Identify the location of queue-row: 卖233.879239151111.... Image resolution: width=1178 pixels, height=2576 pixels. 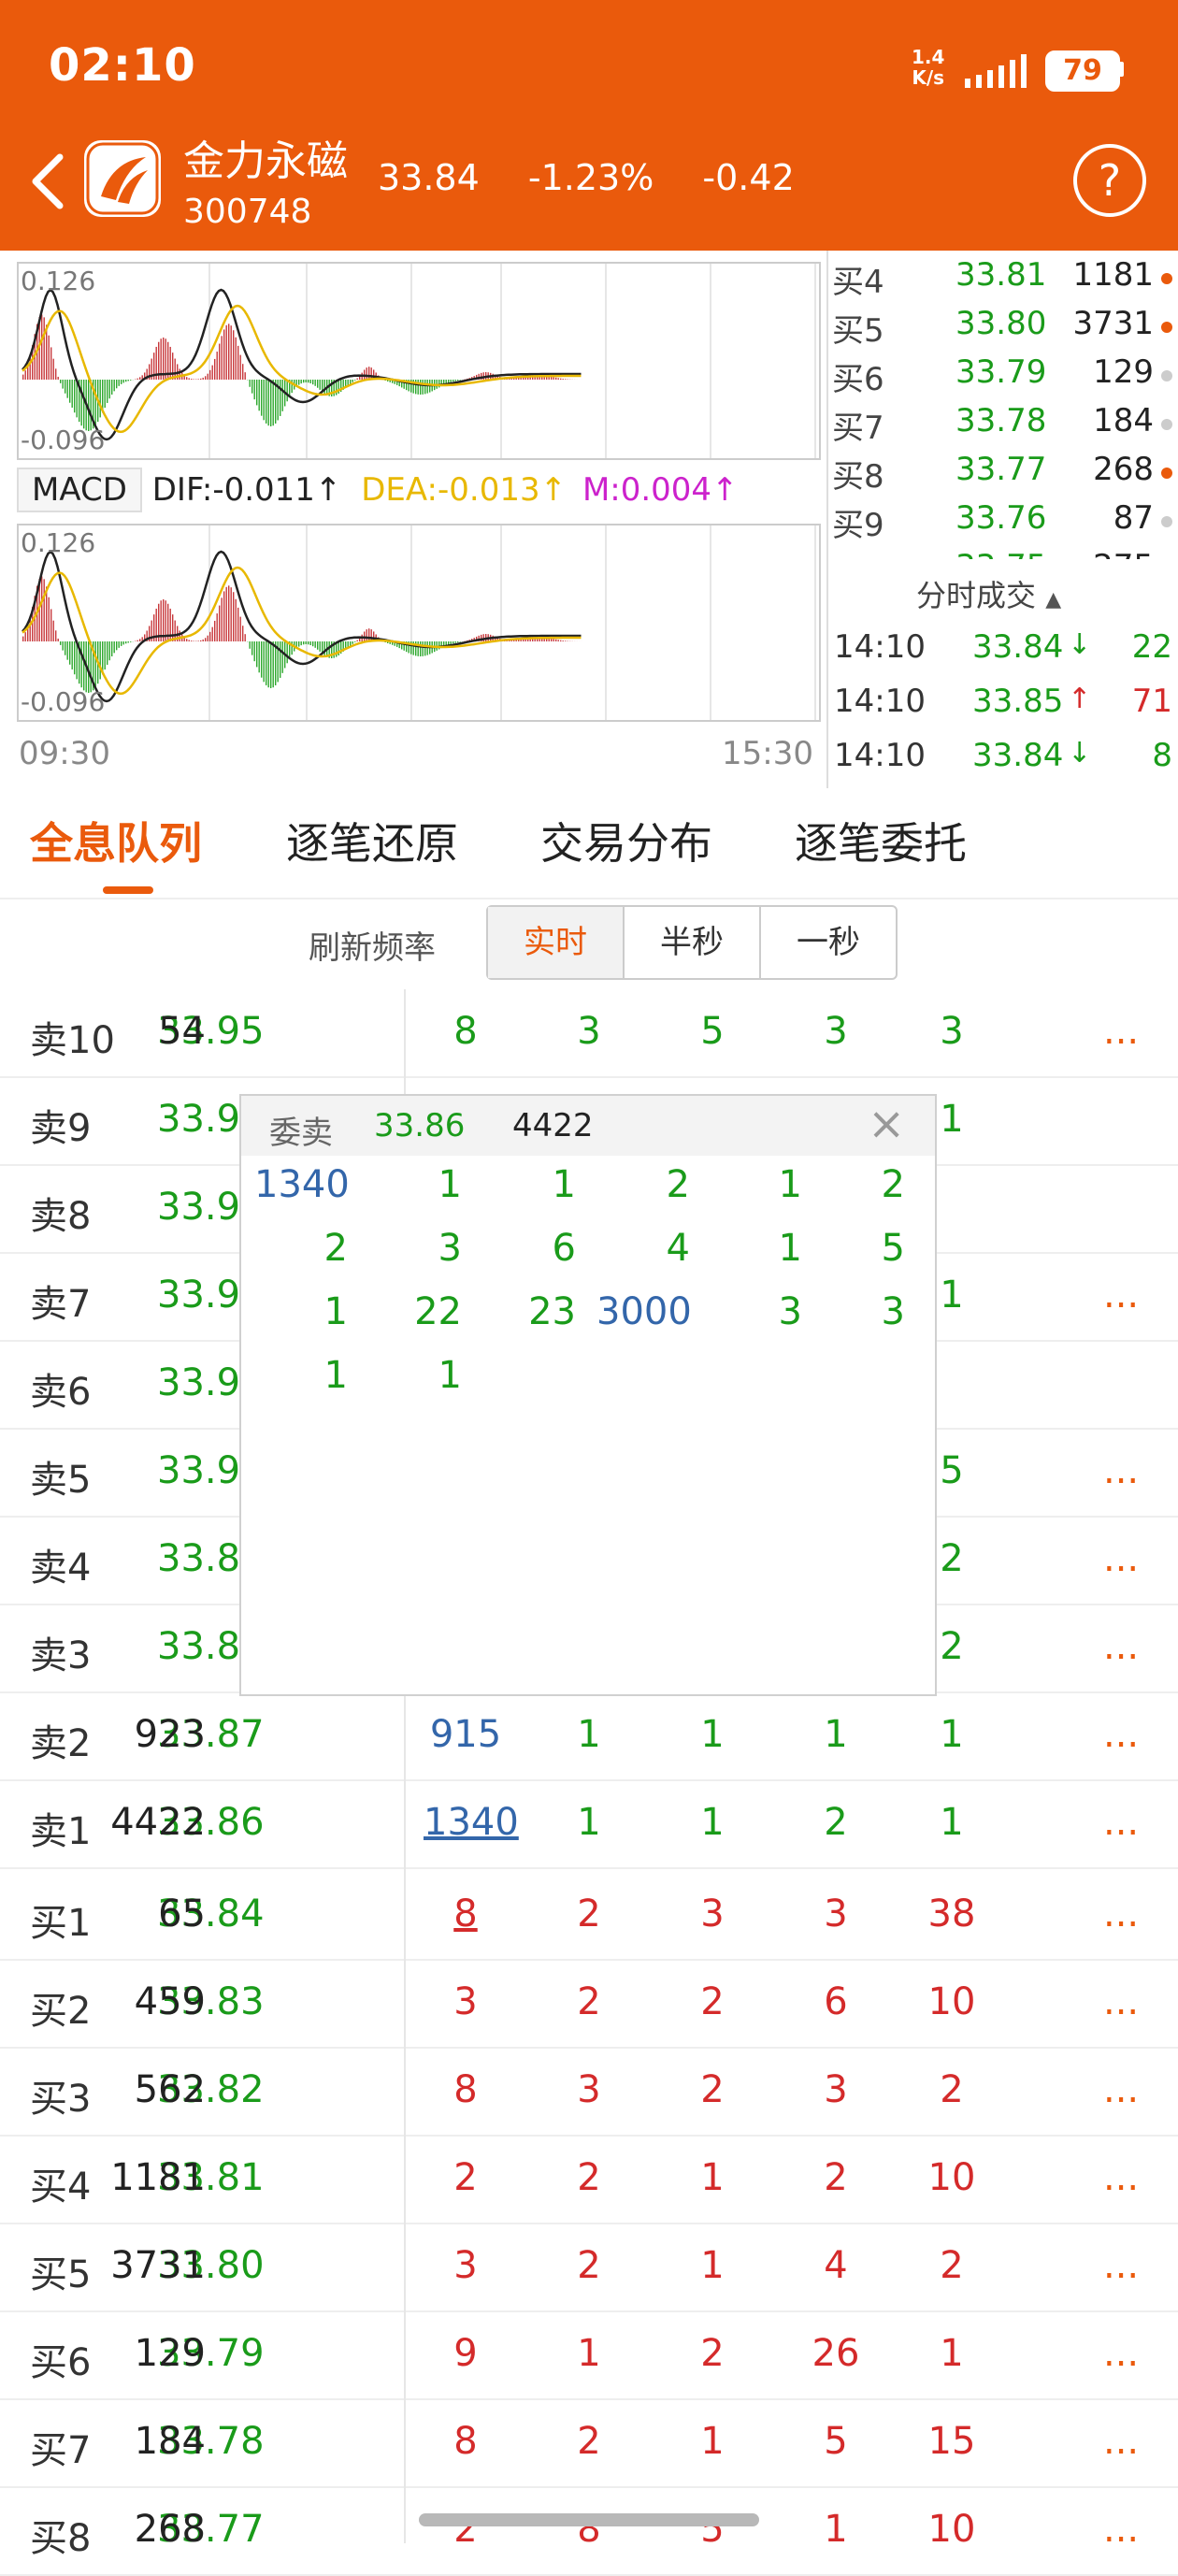
(589, 1737).